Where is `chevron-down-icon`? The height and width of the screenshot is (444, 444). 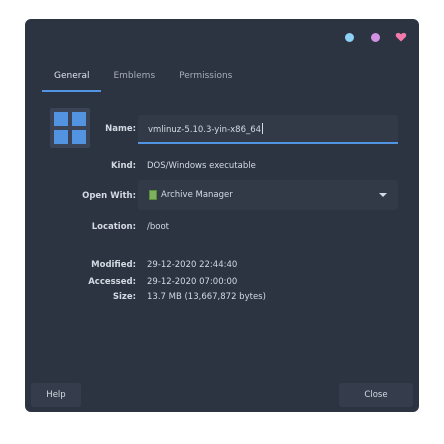
chevron-down-icon is located at coordinates (383, 195).